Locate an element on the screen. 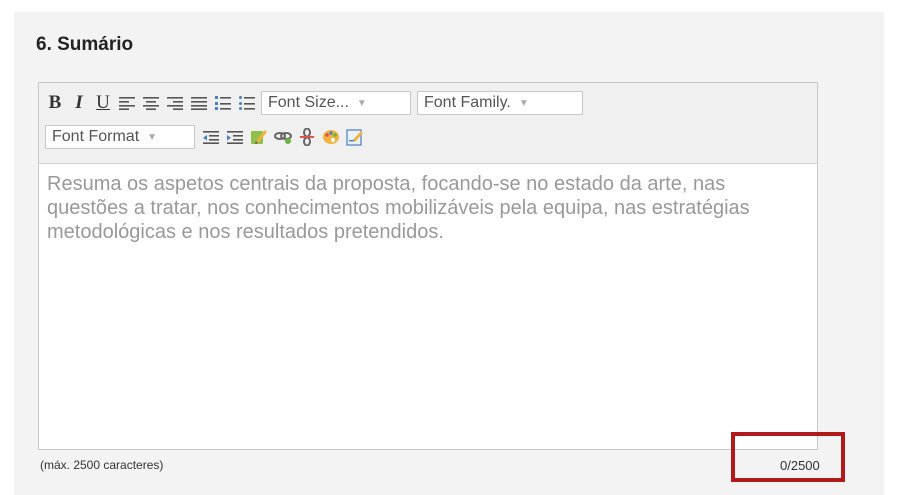 Image resolution: width=899 pixels, height=495 pixels. font-family-select: Font Family. ▼ is located at coordinates (500, 103).